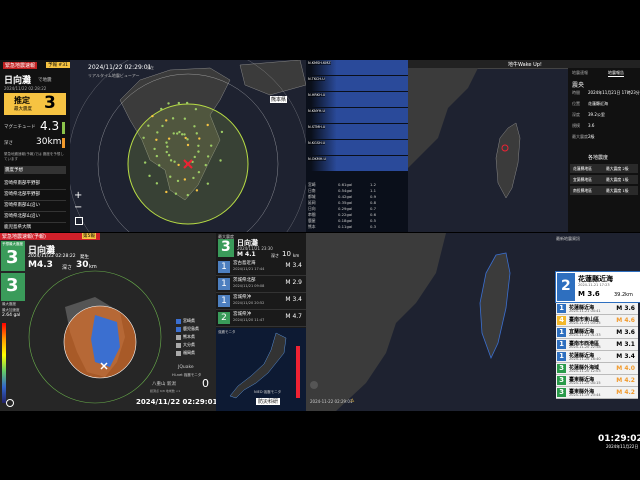 The image size is (640, 480). I want to click on report-field-value: 花蓮縣近海, so click(598, 103).